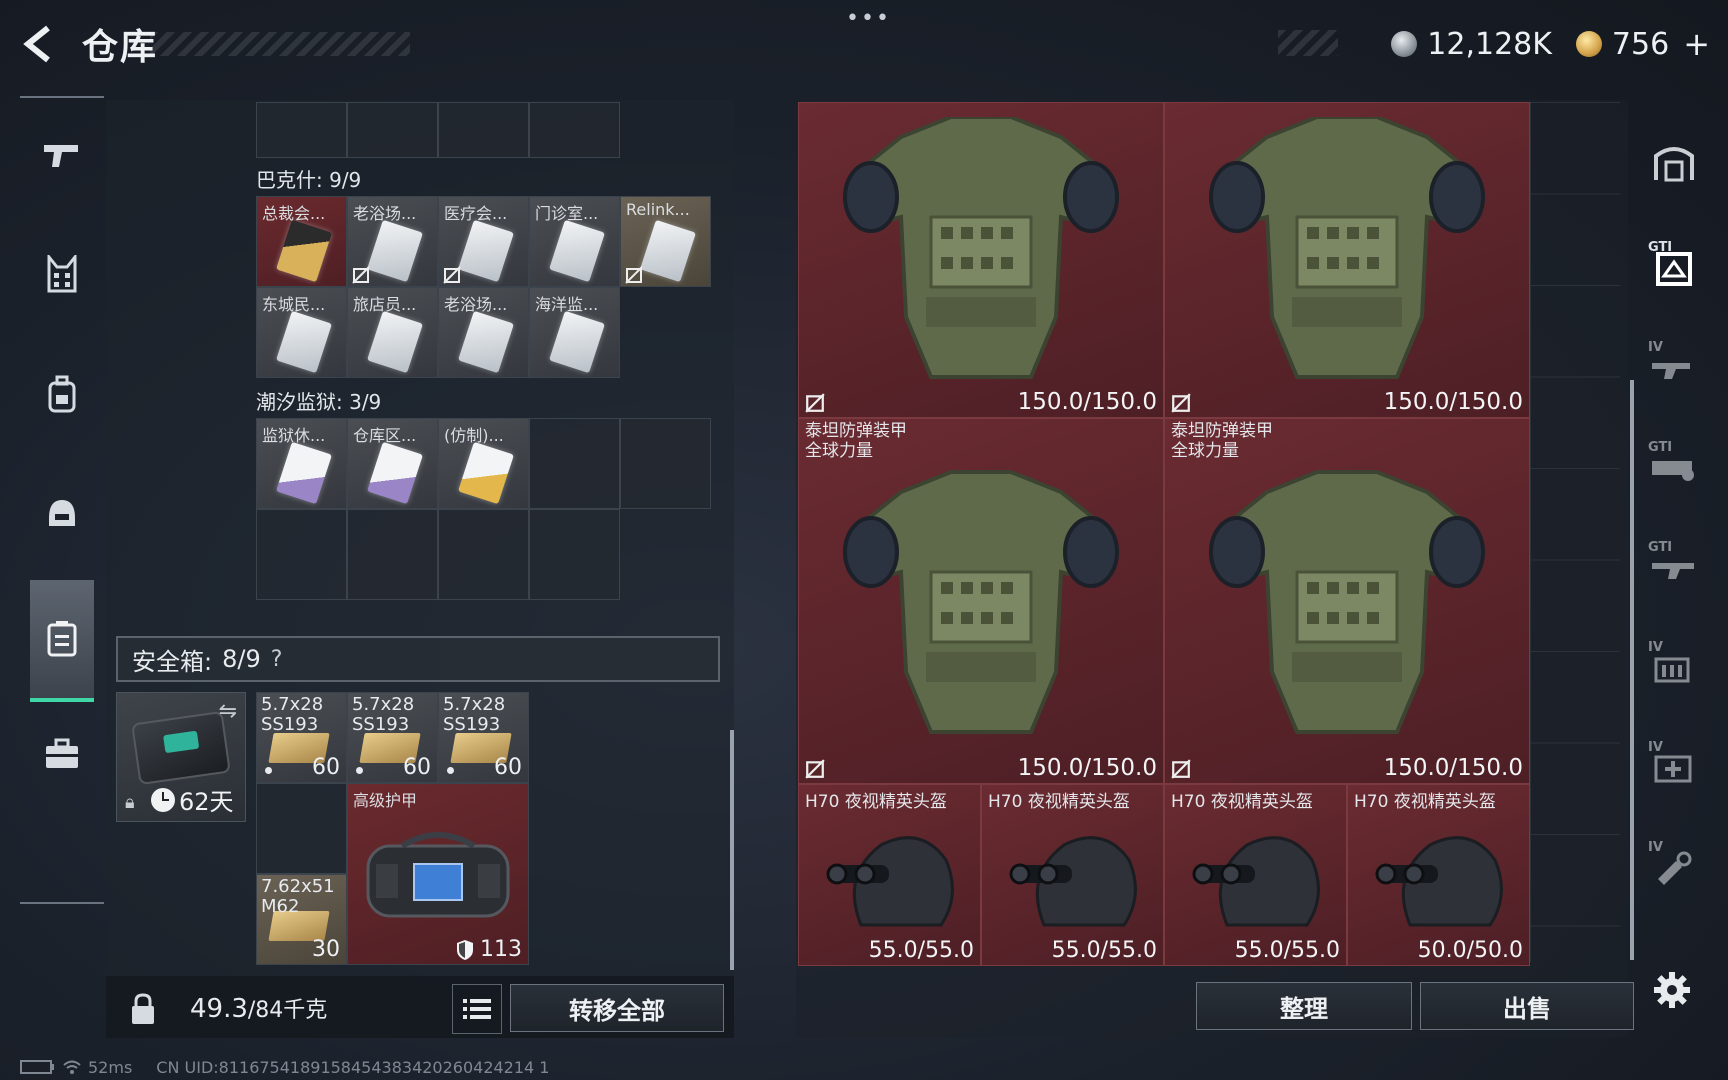  I want to click on ammo-slot: 7.62x51 M62 30, so click(301, 919).